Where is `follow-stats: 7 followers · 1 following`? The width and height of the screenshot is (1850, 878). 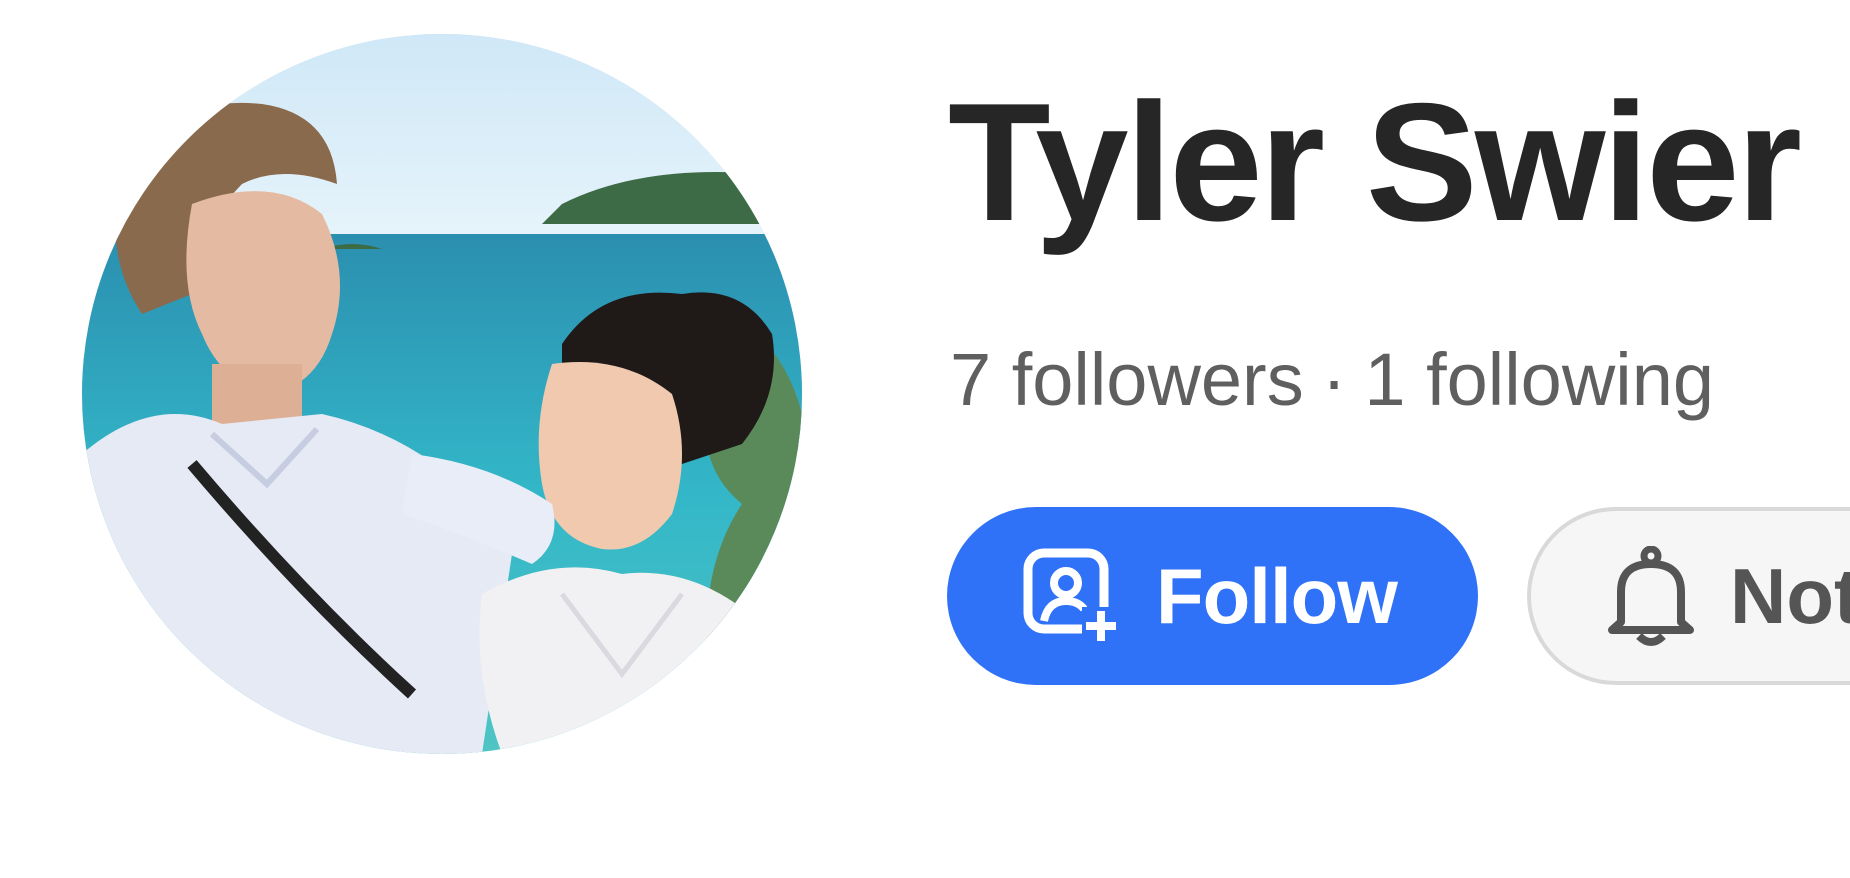
follow-stats: 7 followers · 1 following is located at coordinates (1332, 380).